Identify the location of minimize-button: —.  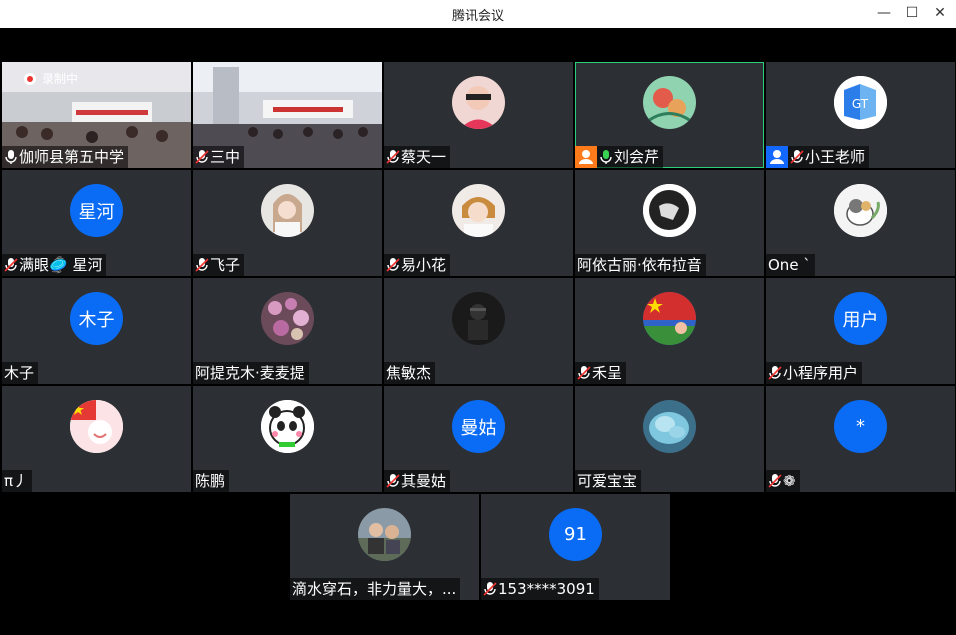
(884, 13).